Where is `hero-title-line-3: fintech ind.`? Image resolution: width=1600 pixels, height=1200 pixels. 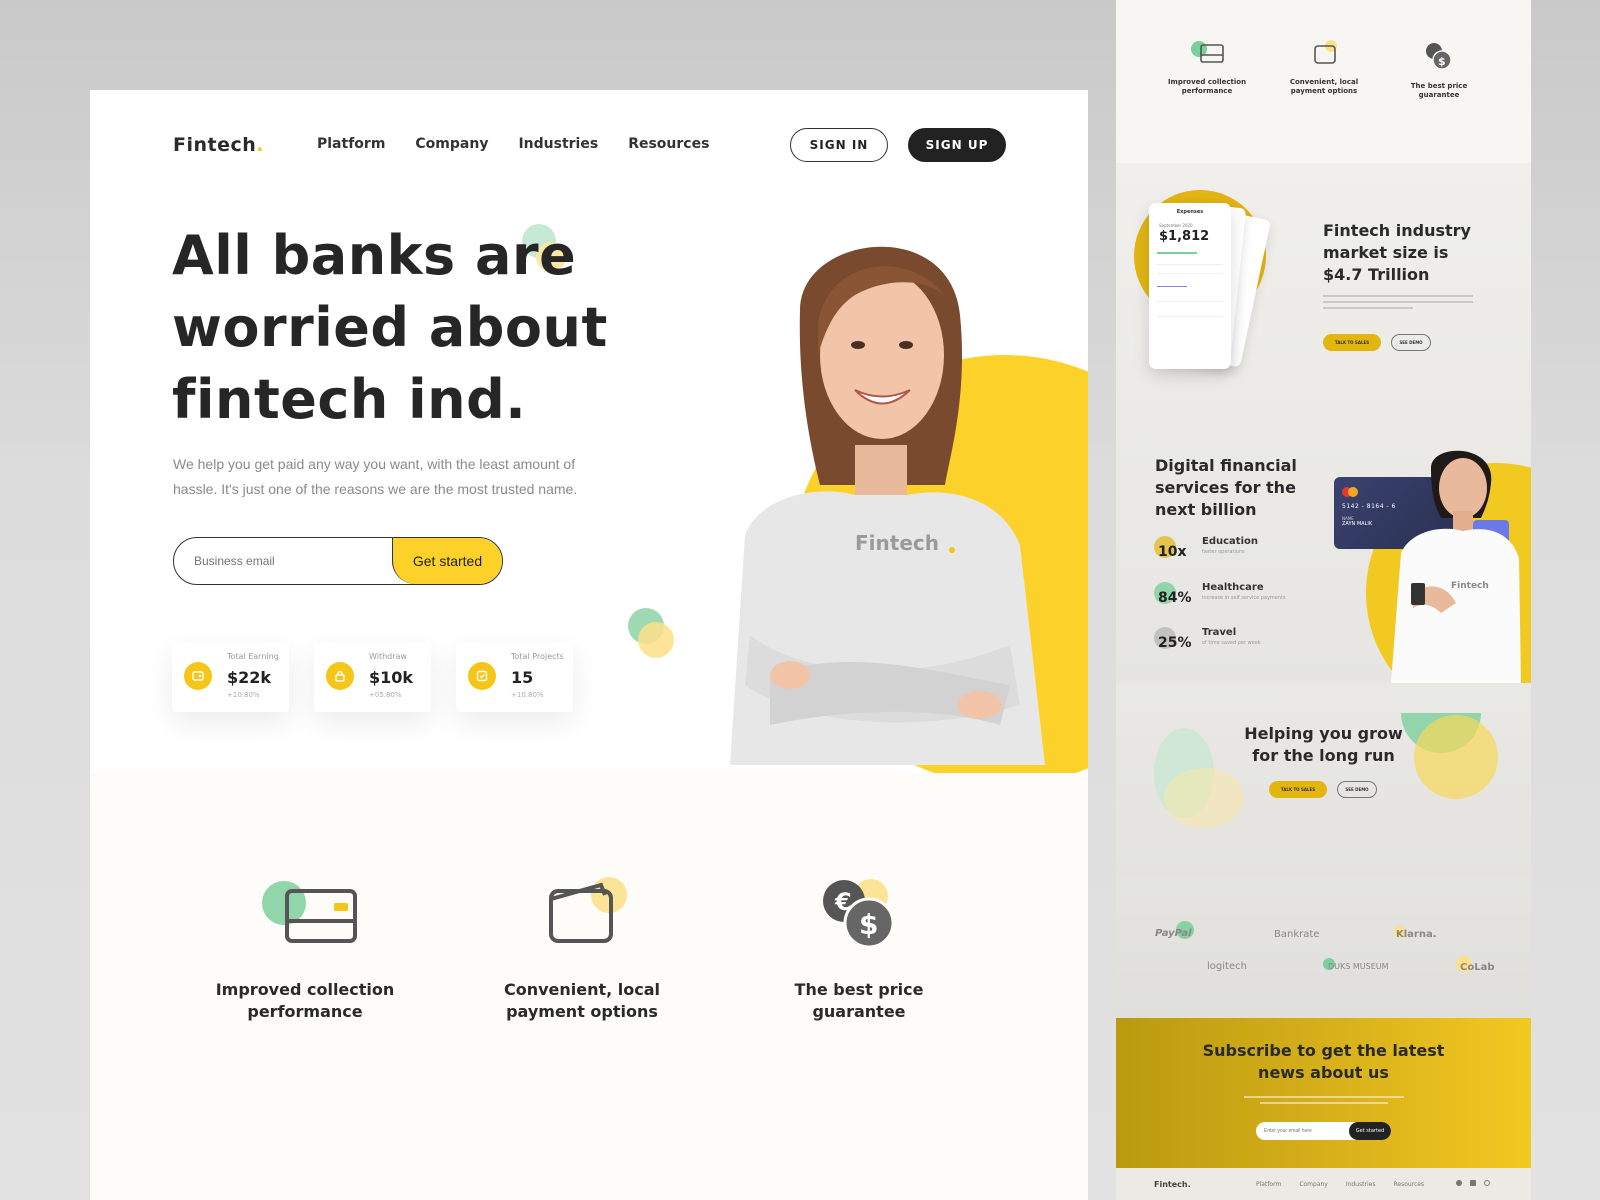 hero-title-line-3: fintech ind. is located at coordinates (349, 399).